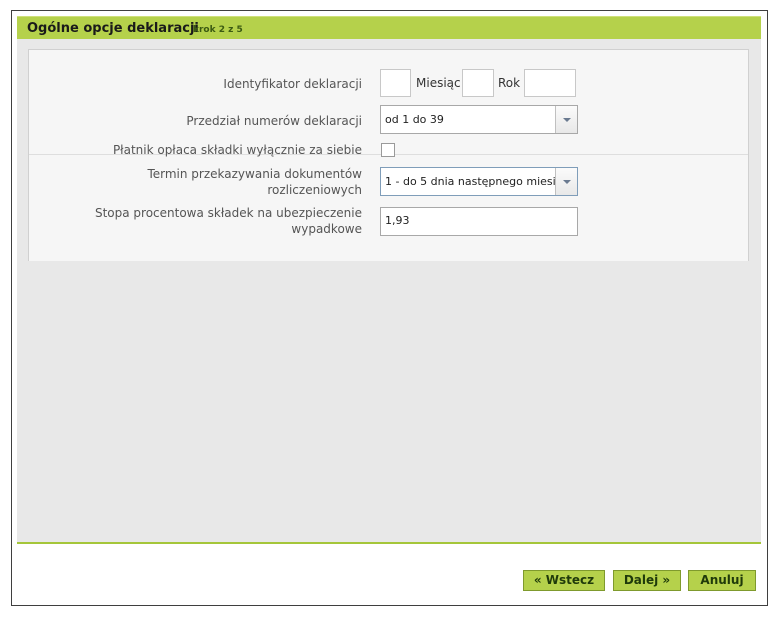 This screenshot has height=617, width=783. I want to click on range-select: od 1 do 39, so click(479, 119).